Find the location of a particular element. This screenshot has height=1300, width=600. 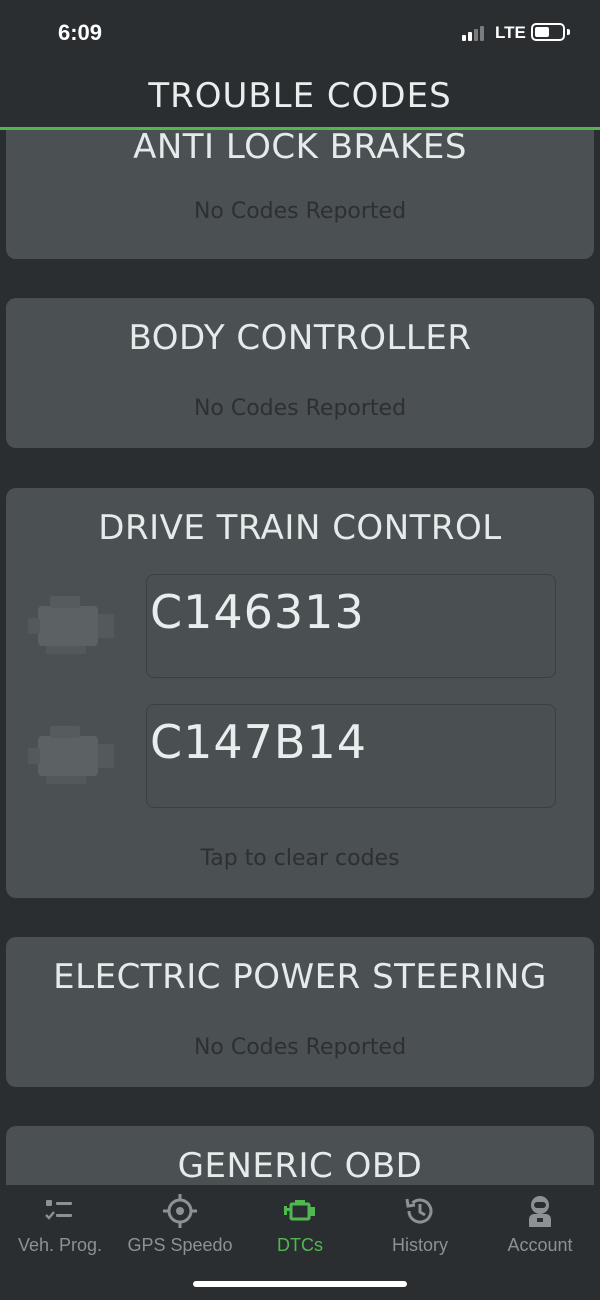

section-title: ANTI LOCK BRAKES is located at coordinates (300, 148).